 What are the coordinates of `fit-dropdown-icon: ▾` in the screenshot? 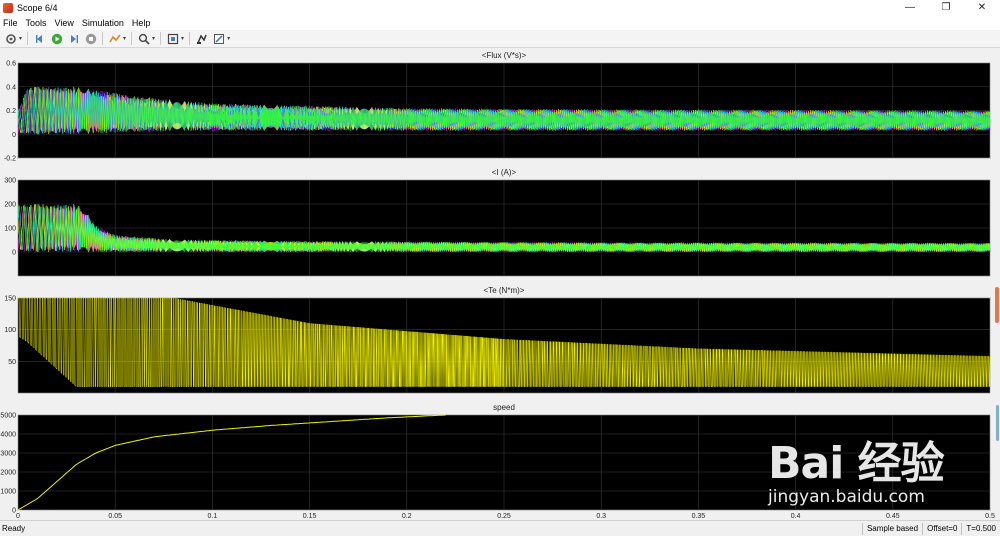 It's located at (182, 38).